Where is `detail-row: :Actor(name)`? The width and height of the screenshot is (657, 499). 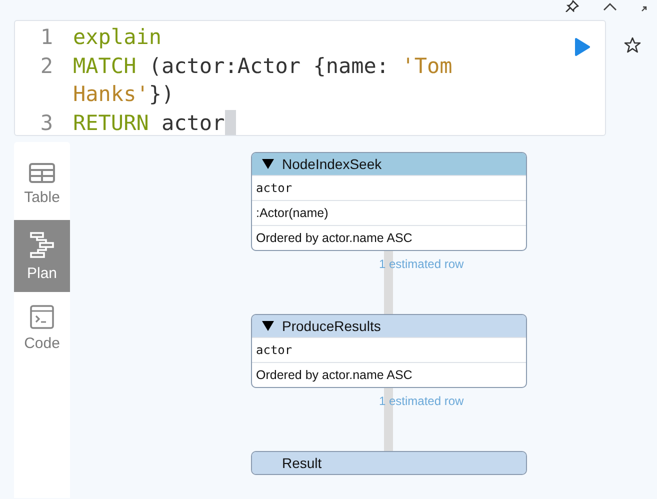
detail-row: :Actor(name) is located at coordinates (389, 212).